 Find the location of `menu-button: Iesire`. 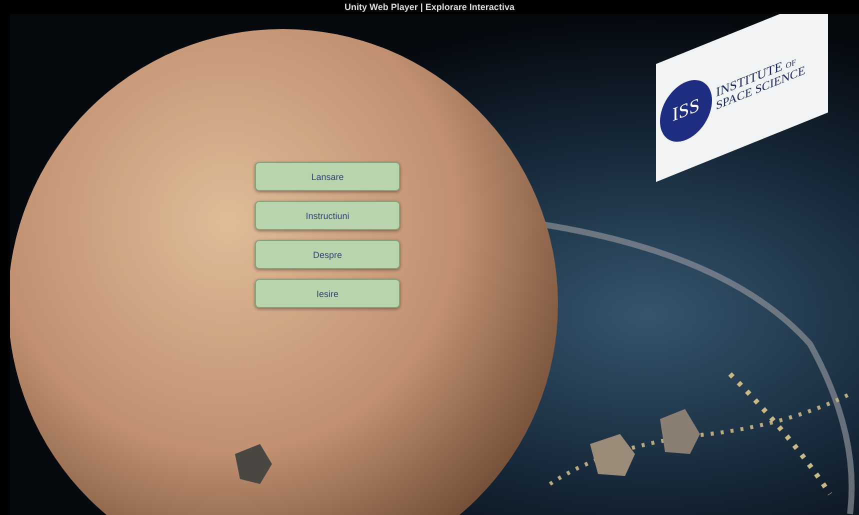

menu-button: Iesire is located at coordinates (327, 293).